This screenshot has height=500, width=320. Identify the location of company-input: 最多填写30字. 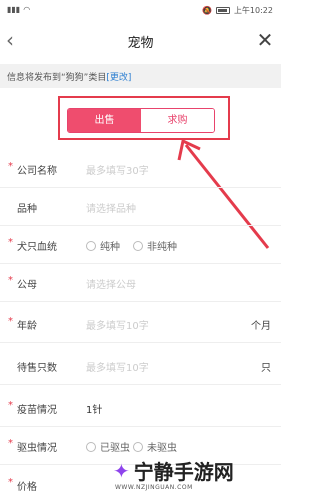
(117, 169).